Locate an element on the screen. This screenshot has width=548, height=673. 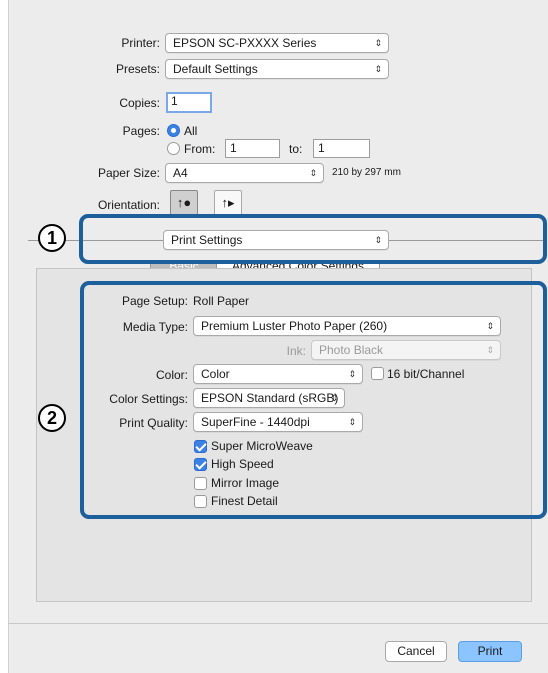
media-type-select: Premium Luster Photo Paper (260) ⇕ is located at coordinates (347, 326).